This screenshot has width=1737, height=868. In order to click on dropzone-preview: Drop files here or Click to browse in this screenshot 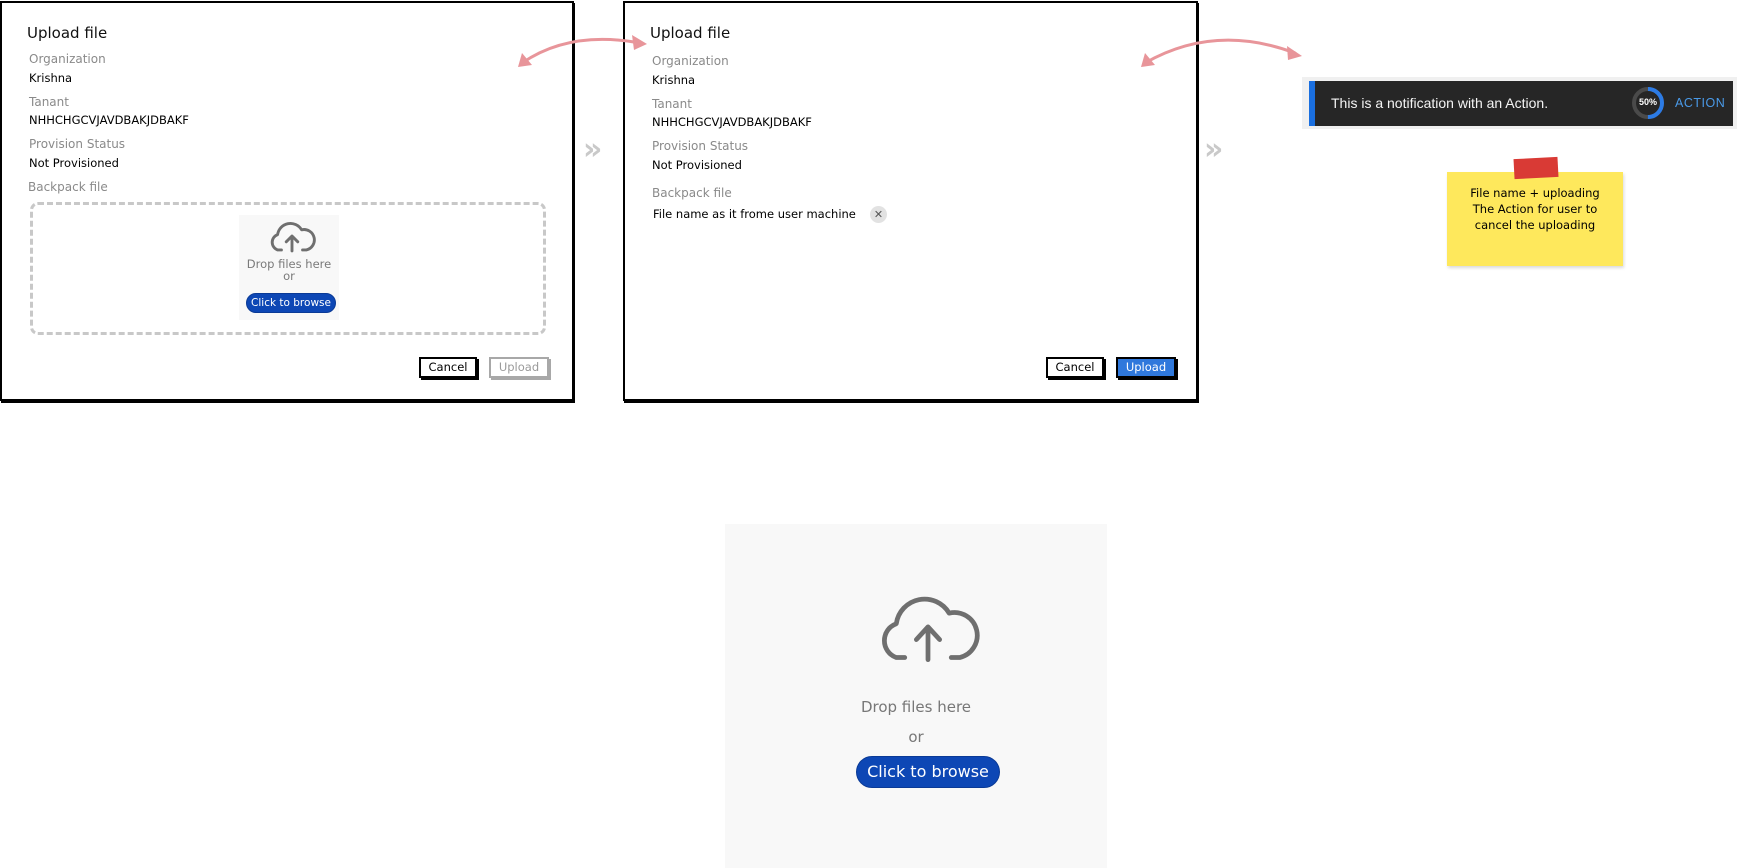, I will do `click(916, 696)`.